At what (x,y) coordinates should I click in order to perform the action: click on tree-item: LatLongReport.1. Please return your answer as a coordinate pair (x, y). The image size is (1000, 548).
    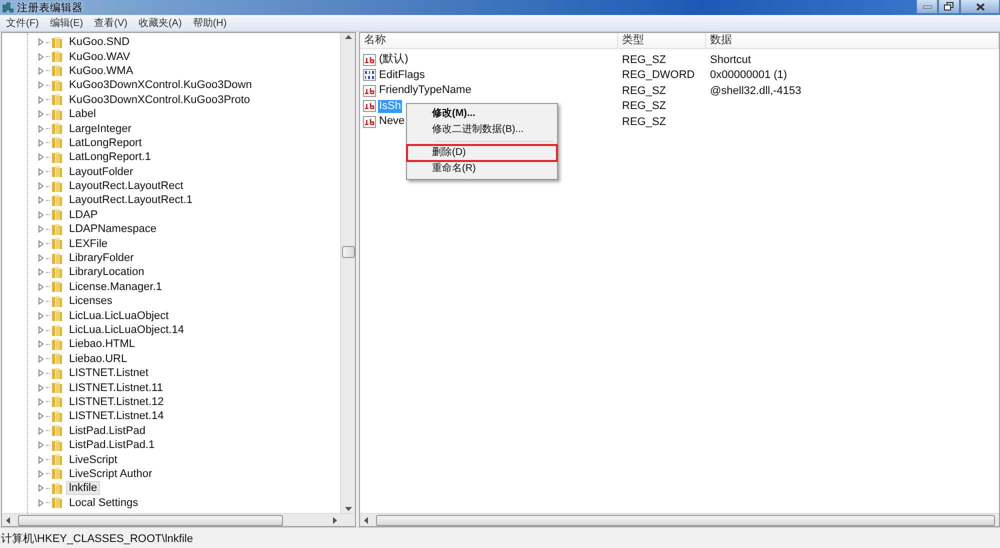
    Looking at the image, I should click on (110, 157).